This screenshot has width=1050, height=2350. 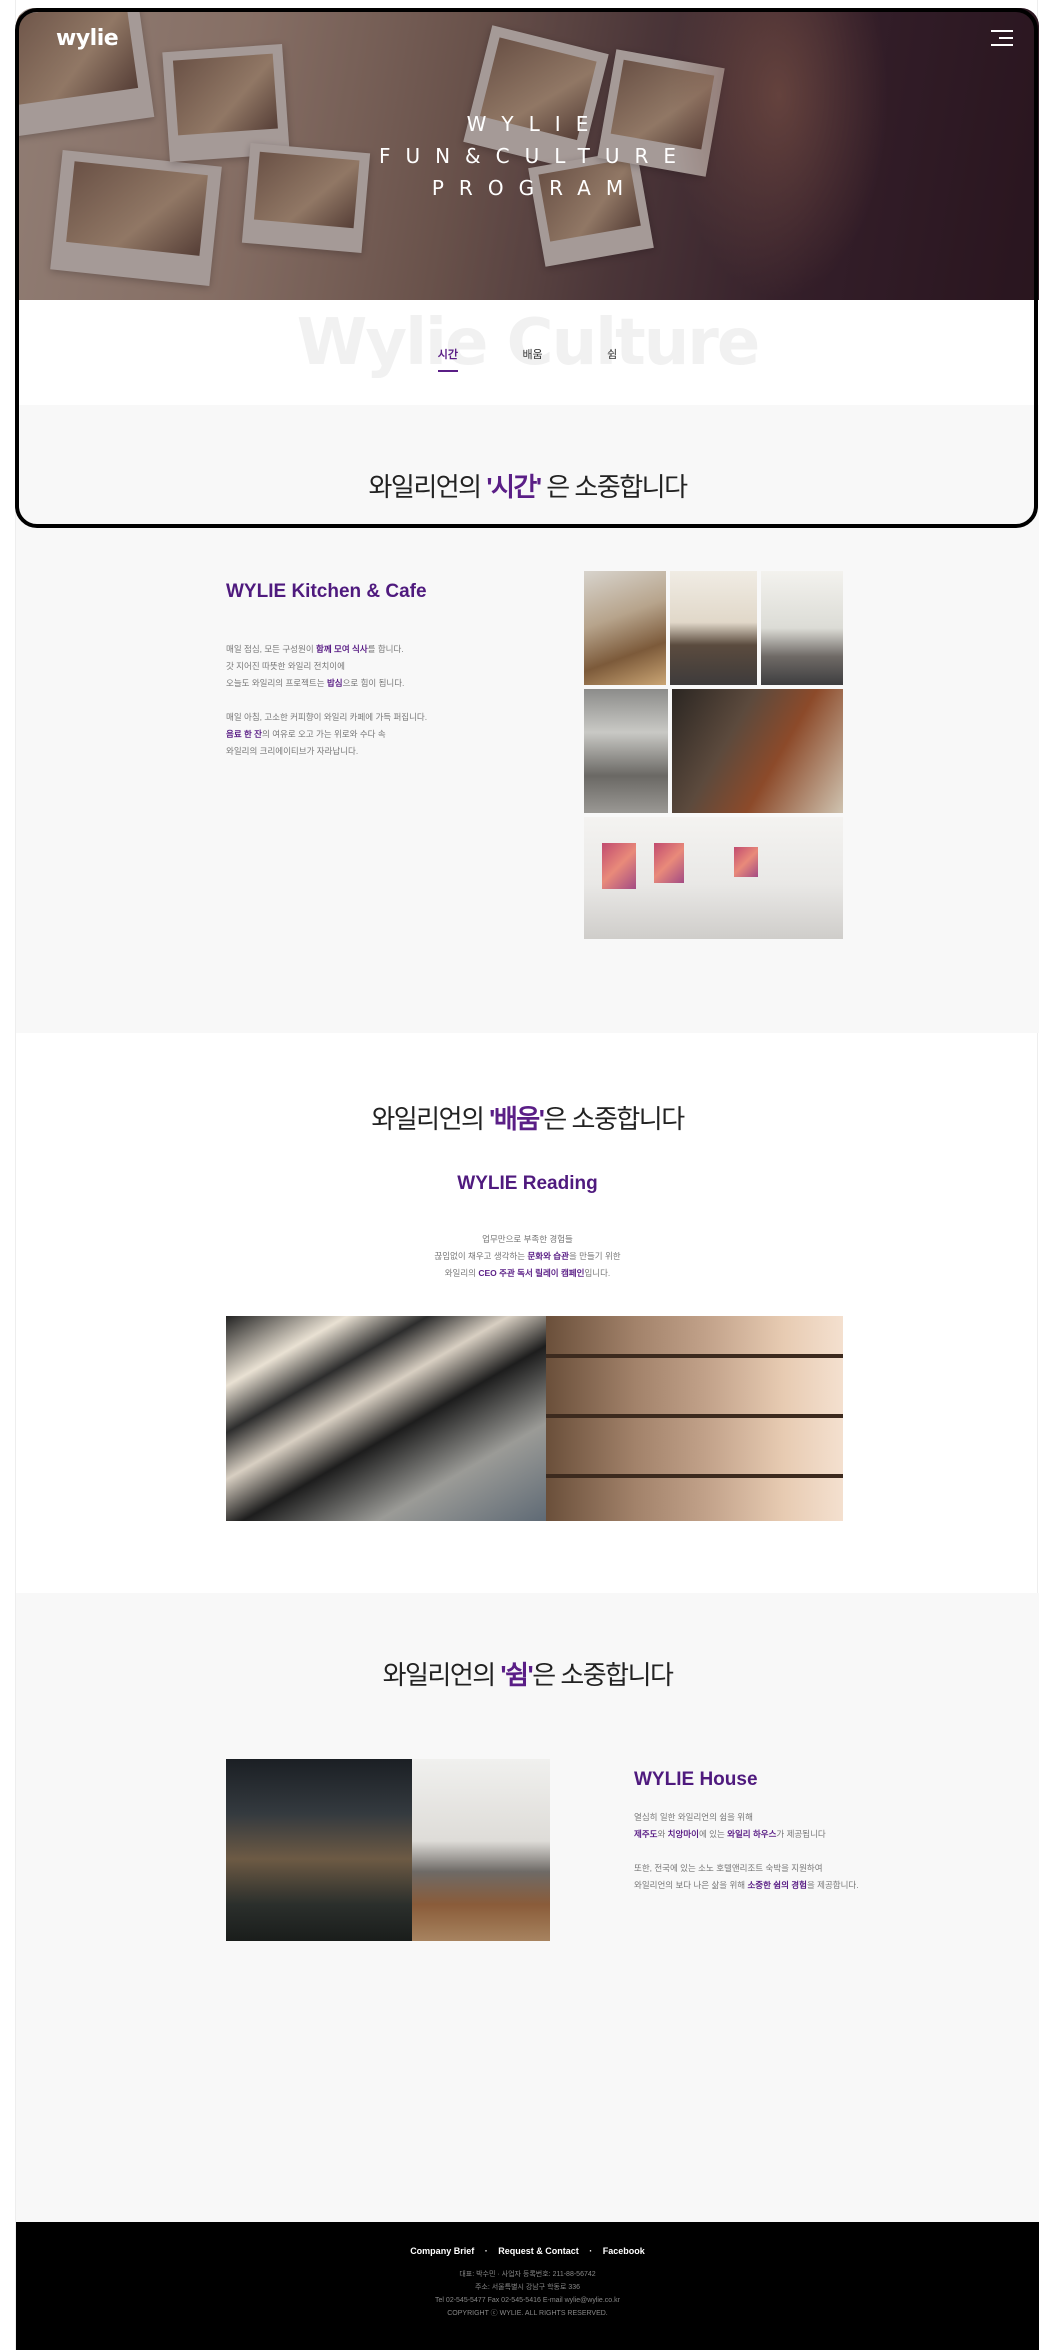 What do you see at coordinates (713, 628) in the screenshot?
I see `kitchen-photo-dining` at bounding box center [713, 628].